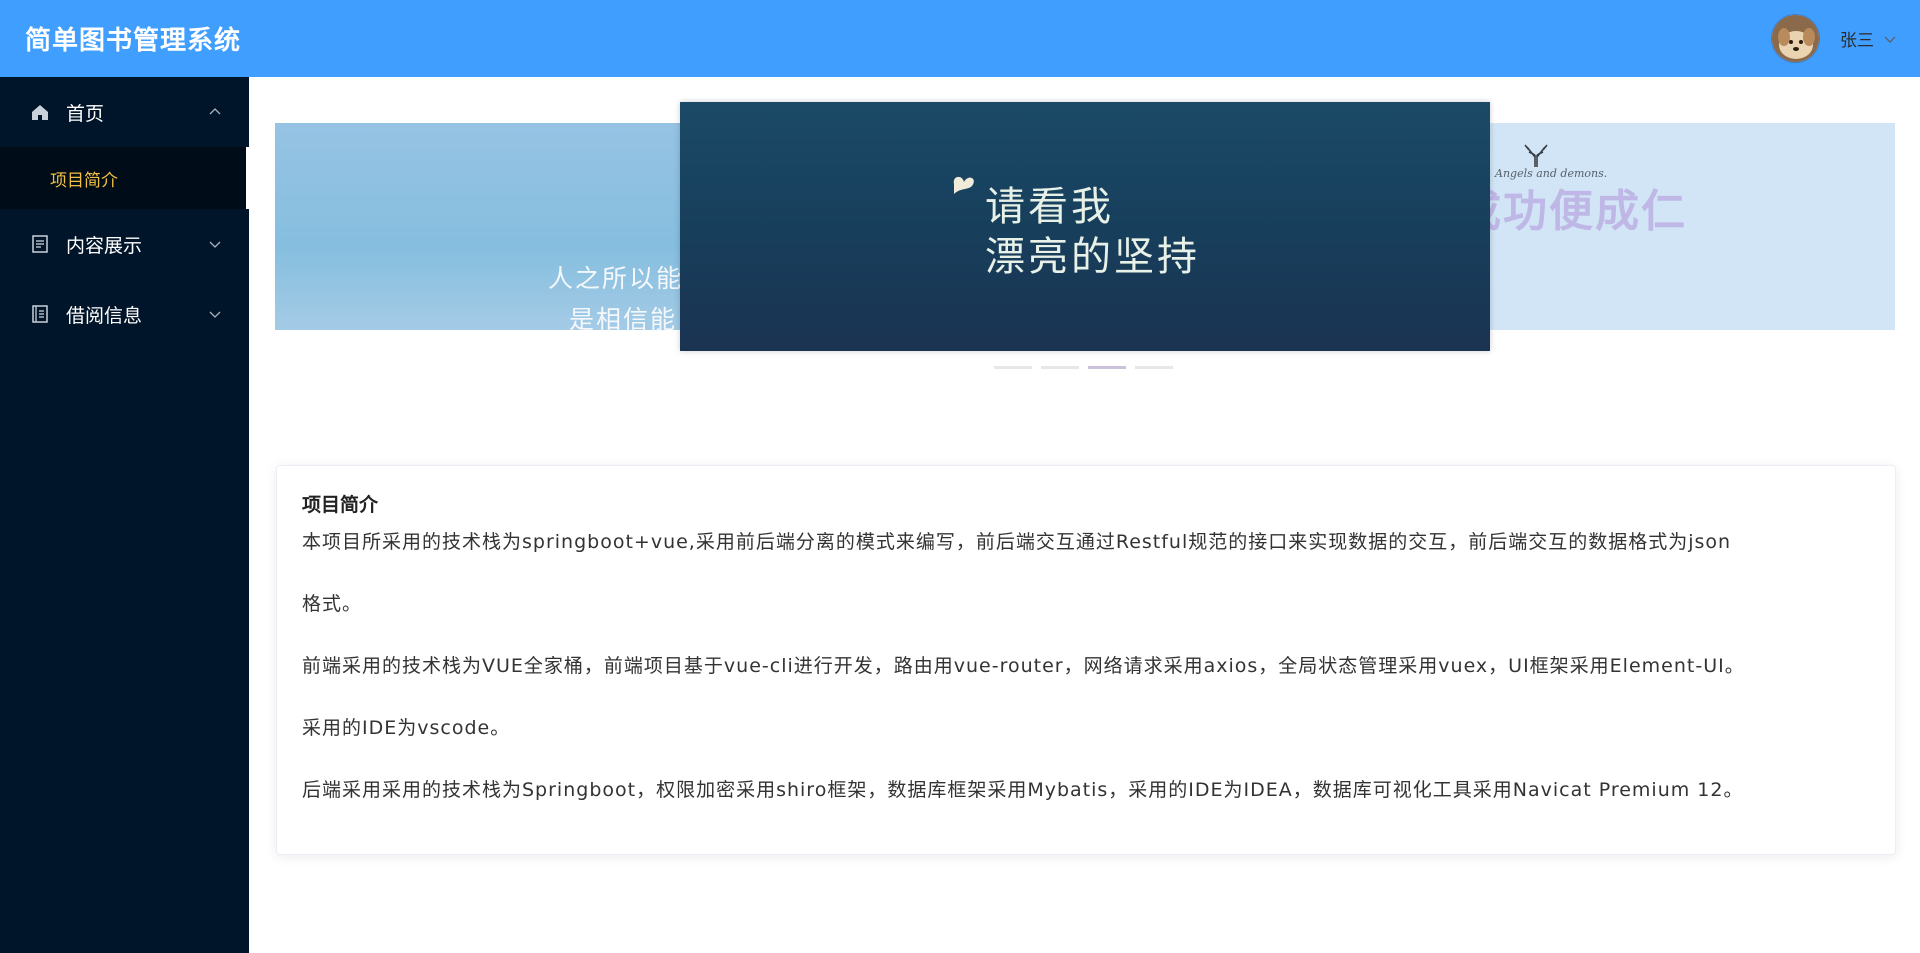 The image size is (1920, 953). Describe the element at coordinates (1107, 367) in the screenshot. I see `carousel-indicator-active` at that location.